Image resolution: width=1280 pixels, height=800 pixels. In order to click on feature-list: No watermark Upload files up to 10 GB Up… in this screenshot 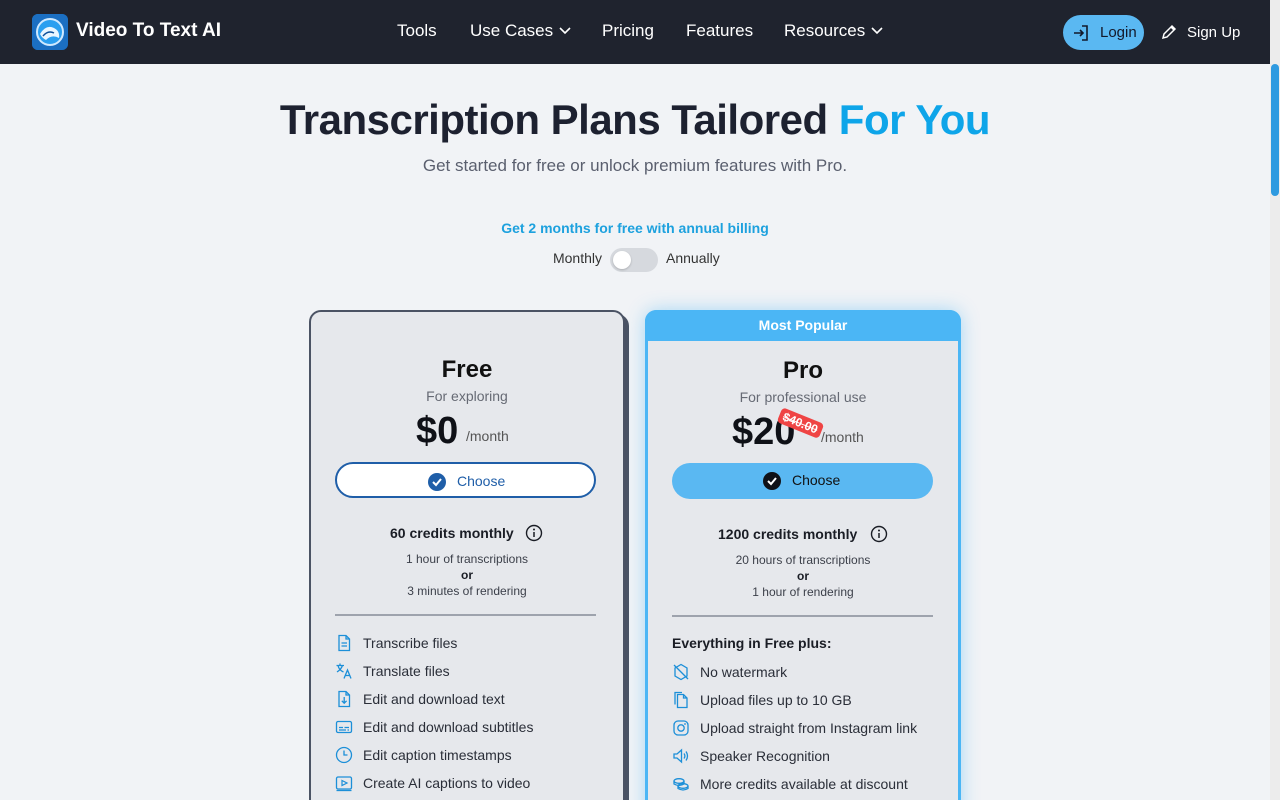, I will do `click(807, 731)`.